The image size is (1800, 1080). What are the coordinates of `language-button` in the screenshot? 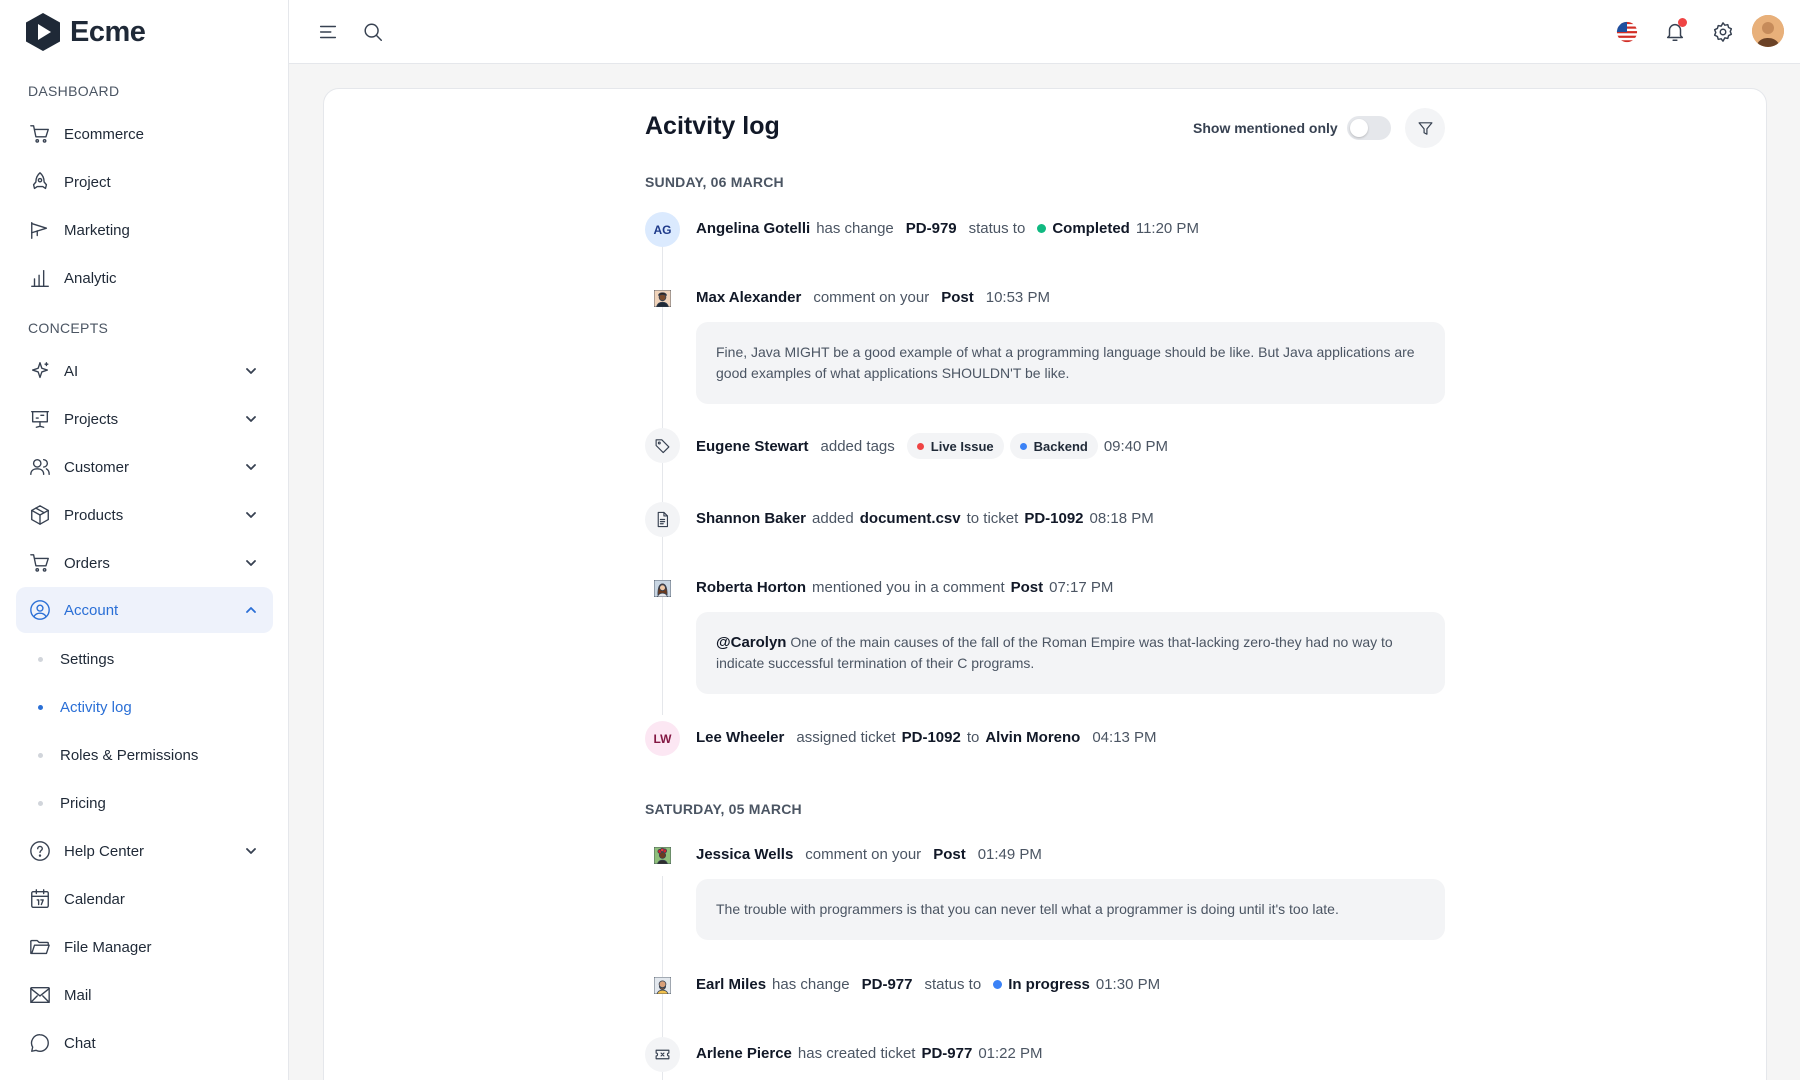 It's located at (1627, 32).